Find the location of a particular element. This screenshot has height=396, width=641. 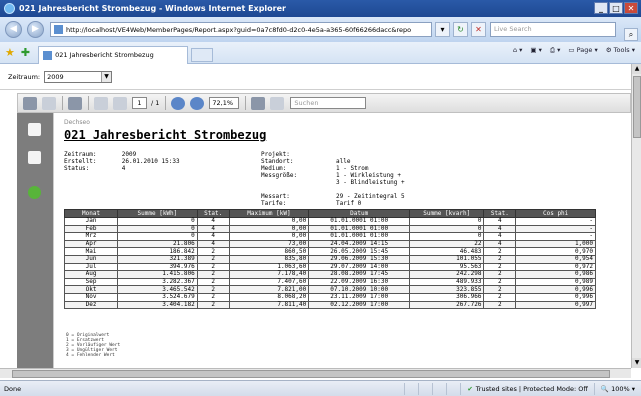

table-cell: 8.068,20 is located at coordinates (269, 297).